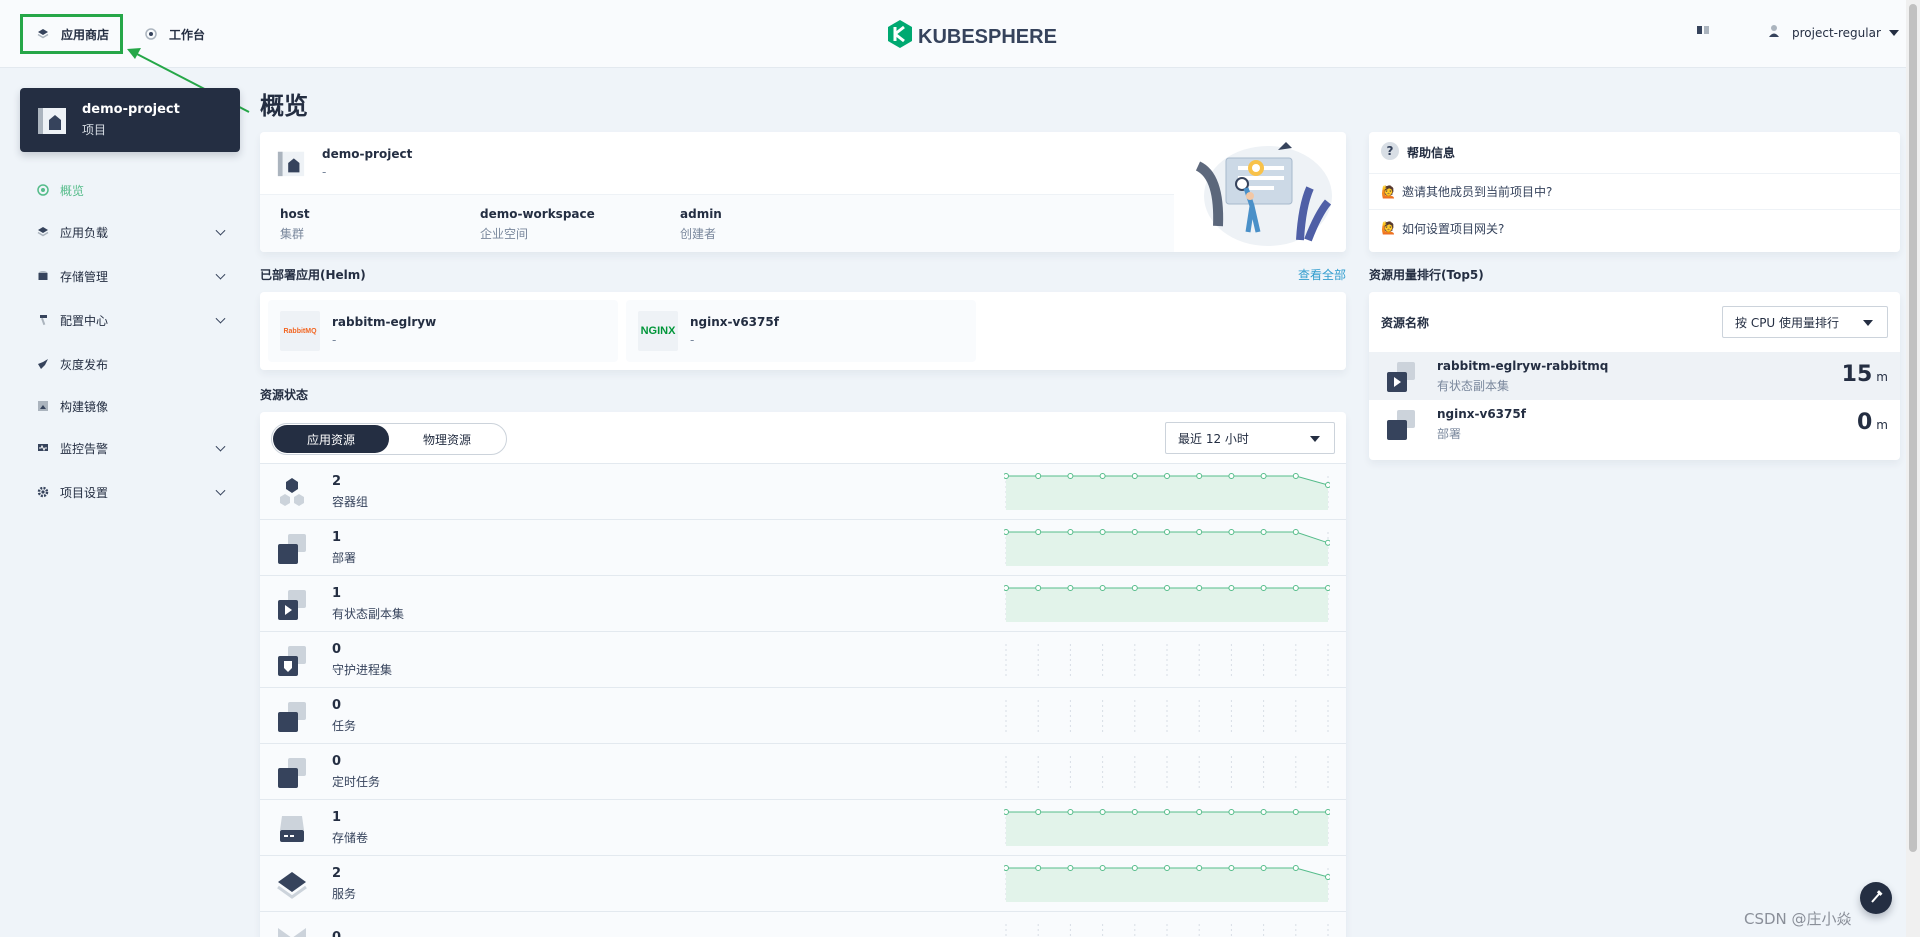 This screenshot has height=937, width=1920. I want to click on resource-count: 0, so click(337, 705).